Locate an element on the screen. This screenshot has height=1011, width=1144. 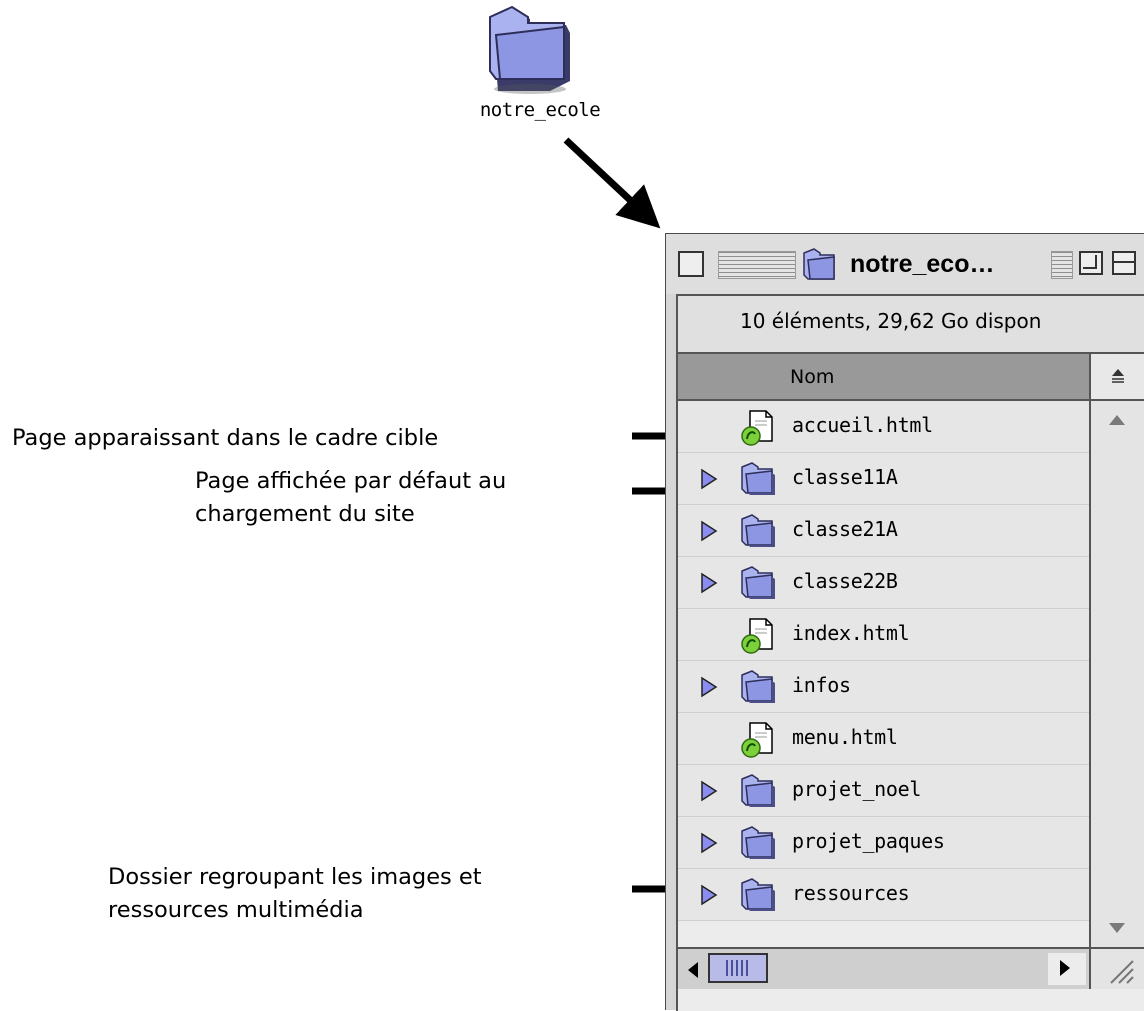
close-box-icon is located at coordinates (691, 264).